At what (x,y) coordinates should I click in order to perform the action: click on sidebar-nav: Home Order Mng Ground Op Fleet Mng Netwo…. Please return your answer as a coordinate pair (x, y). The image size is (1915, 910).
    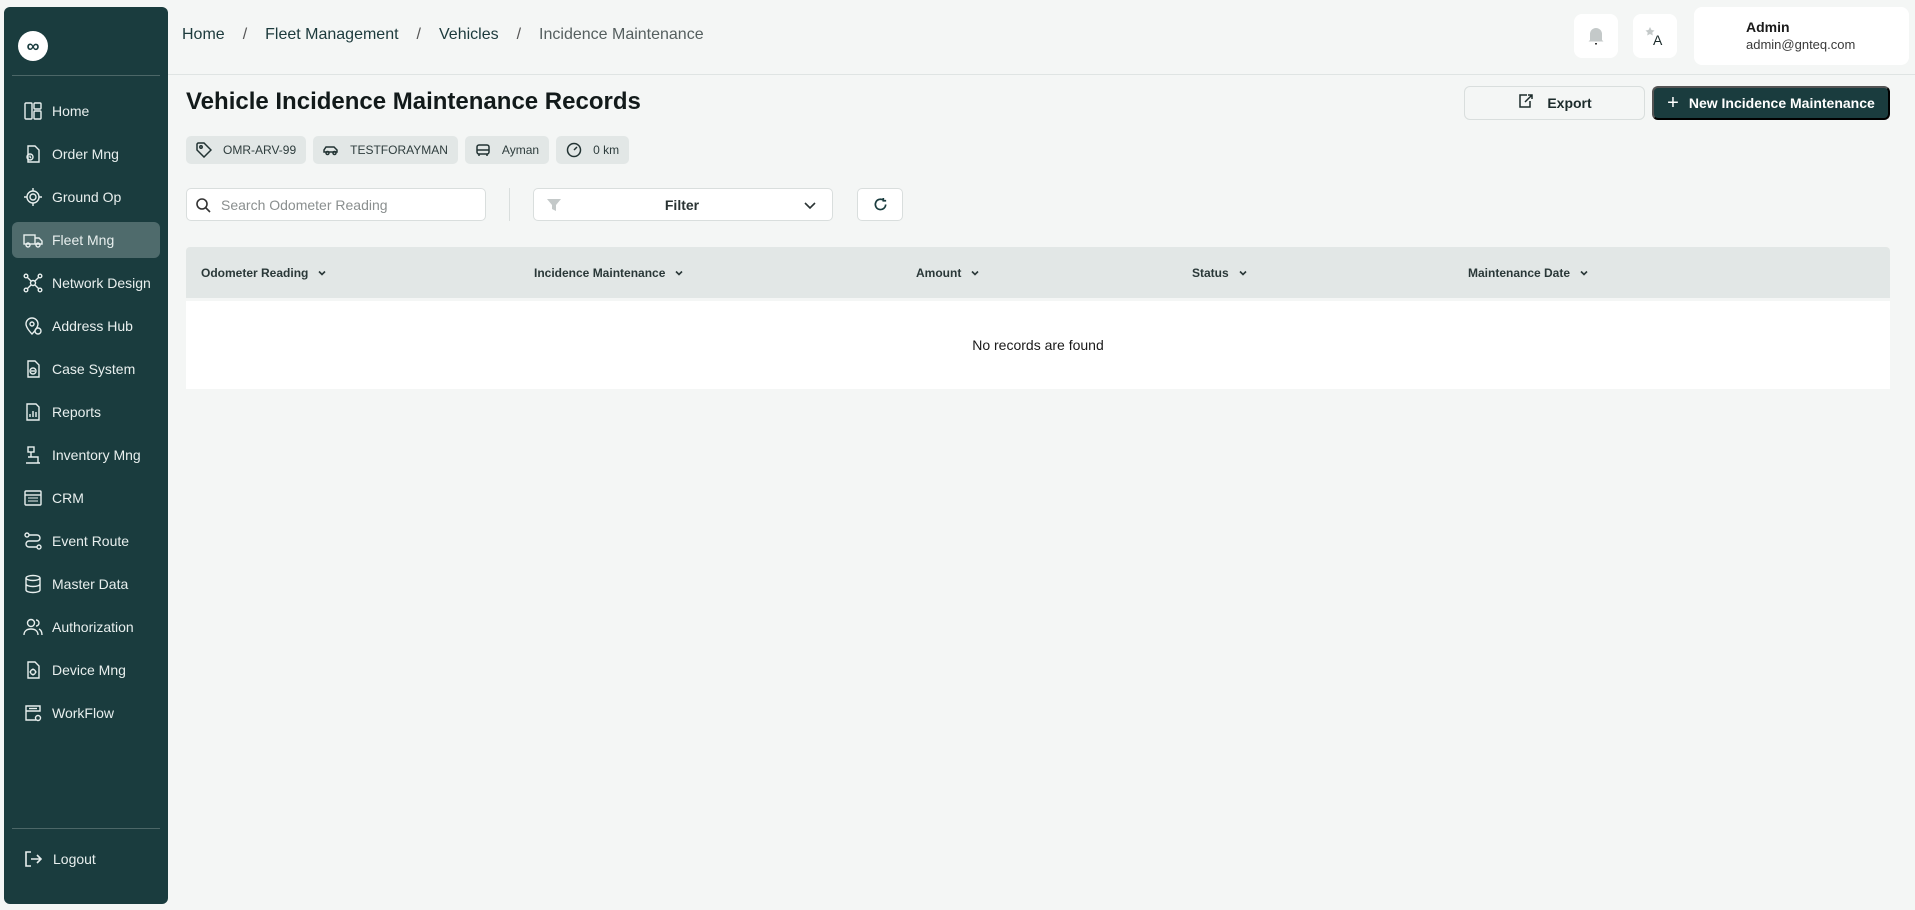
    Looking at the image, I should click on (86, 415).